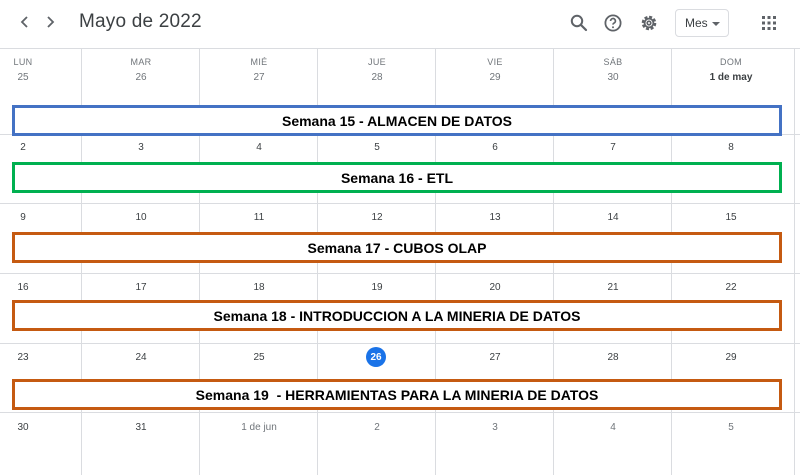 The height and width of the screenshot is (475, 800). What do you see at coordinates (141, 77) in the screenshot?
I see `day-number: 26` at bounding box center [141, 77].